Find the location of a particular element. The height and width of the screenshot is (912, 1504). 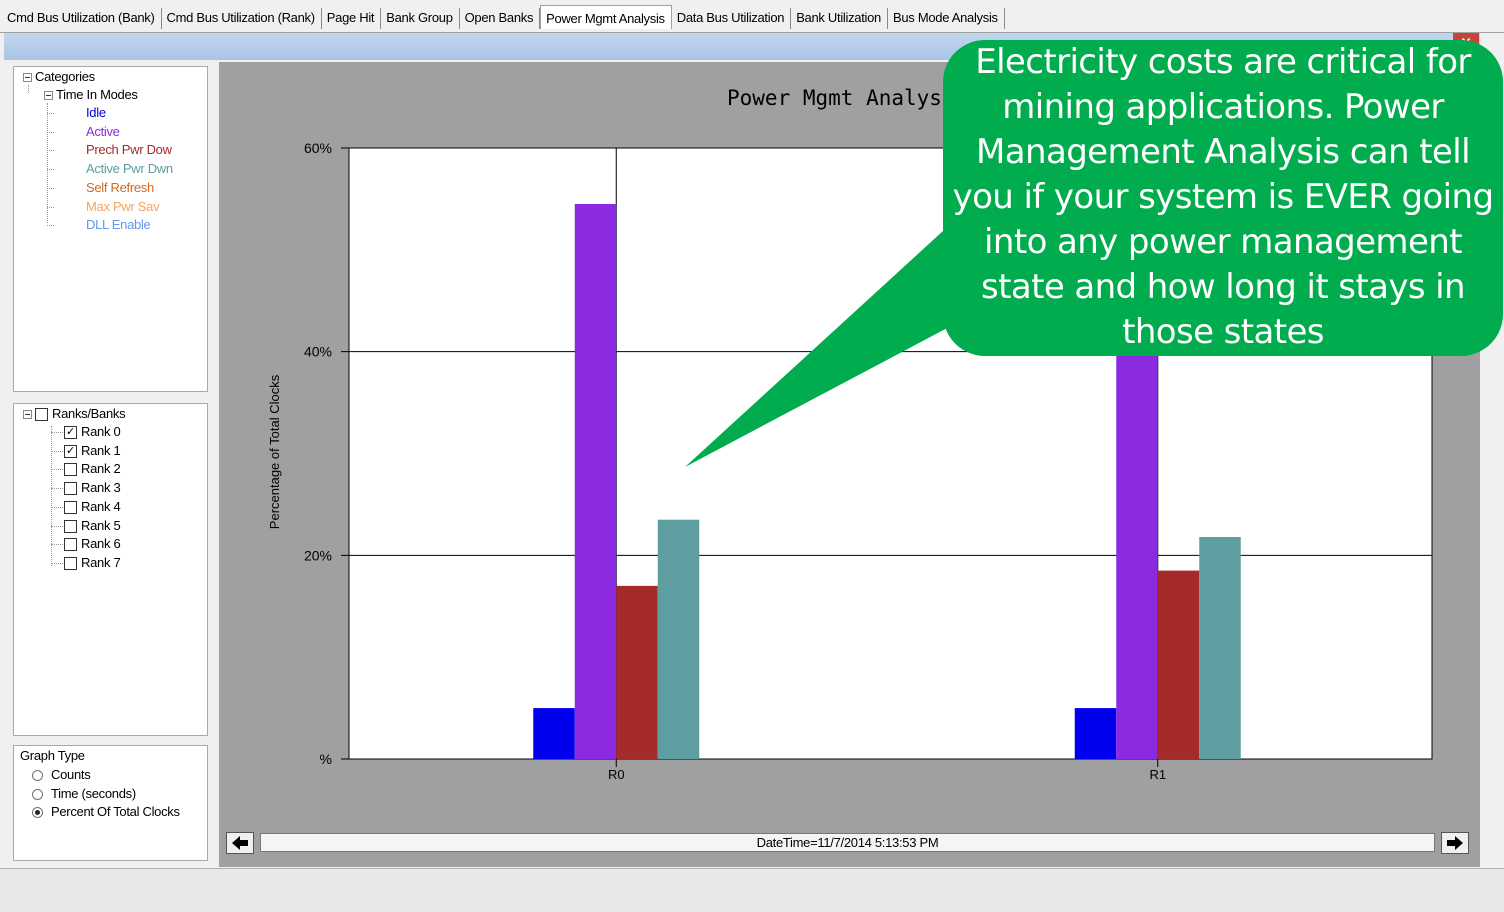

category-active-pwr-dwn: Active Pwr Dwn is located at coordinates (129, 169).